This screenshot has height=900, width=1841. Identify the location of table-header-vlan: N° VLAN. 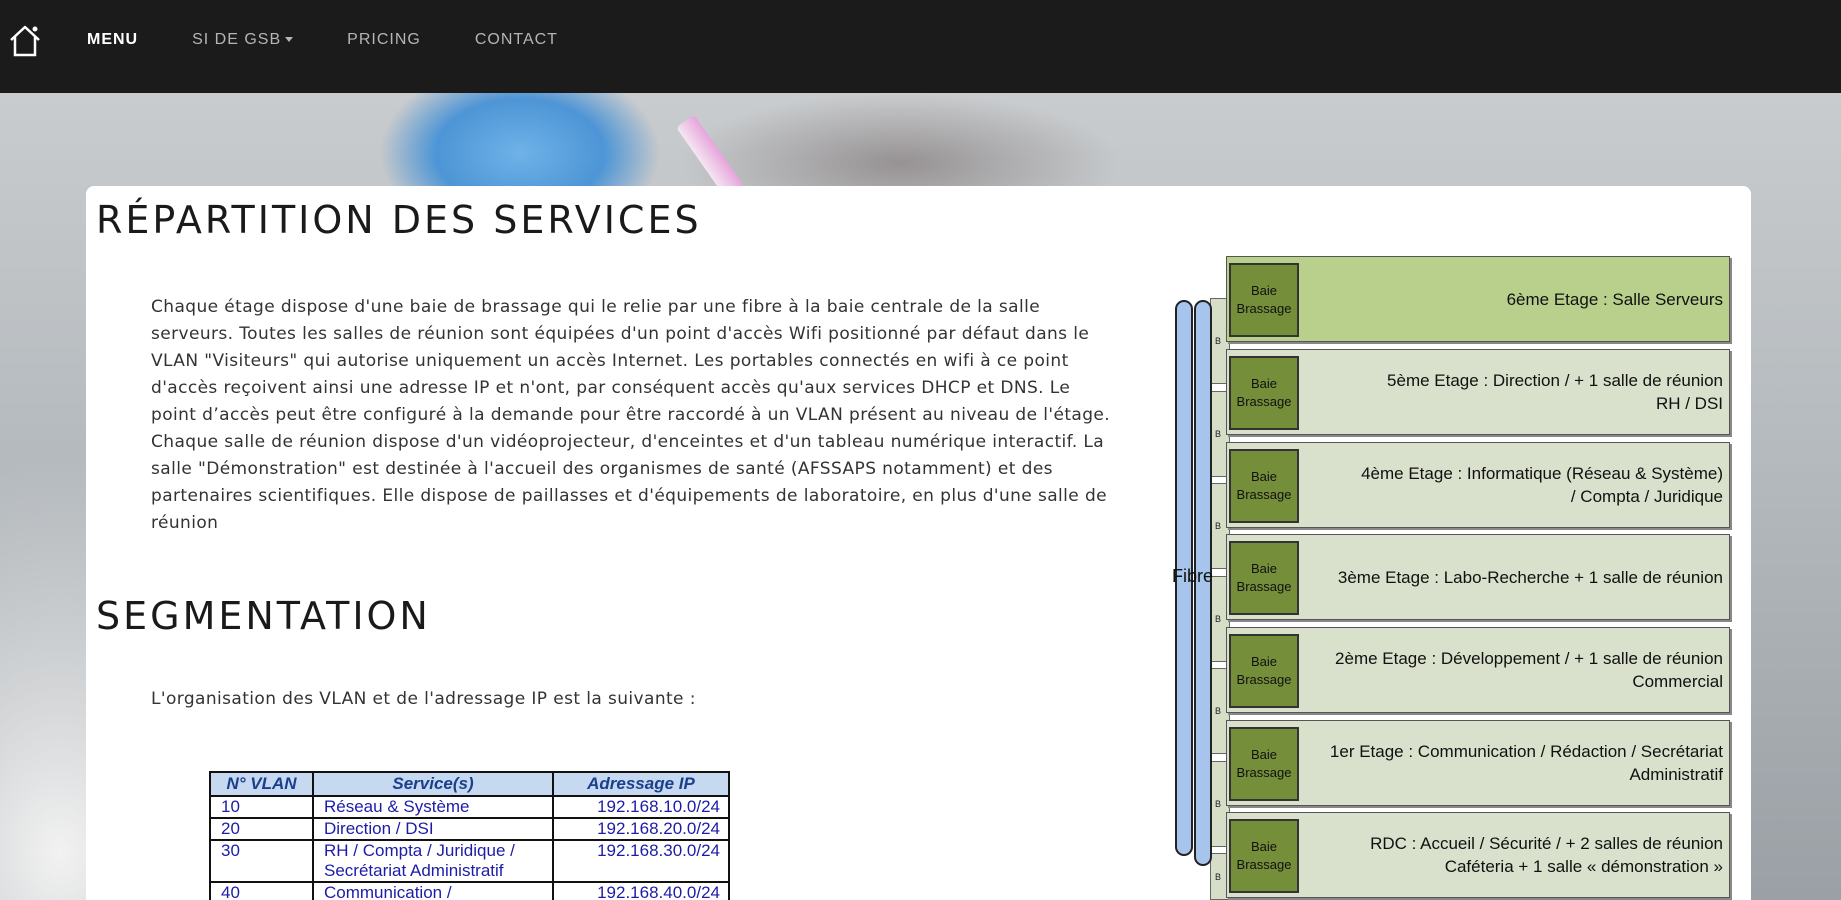
(261, 784).